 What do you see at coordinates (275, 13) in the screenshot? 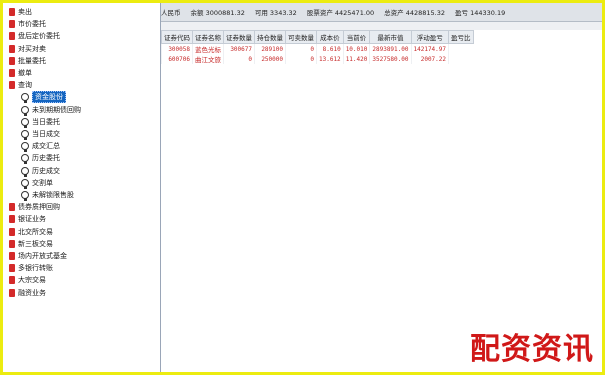
I see `available-value: 可用 3343.32` at bounding box center [275, 13].